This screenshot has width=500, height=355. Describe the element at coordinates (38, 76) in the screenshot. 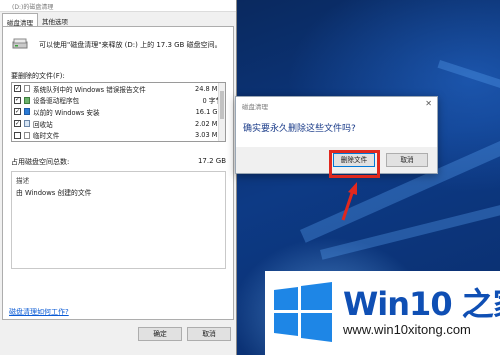

I see `files-to-delete-label: 要删除的文件(F):` at that location.